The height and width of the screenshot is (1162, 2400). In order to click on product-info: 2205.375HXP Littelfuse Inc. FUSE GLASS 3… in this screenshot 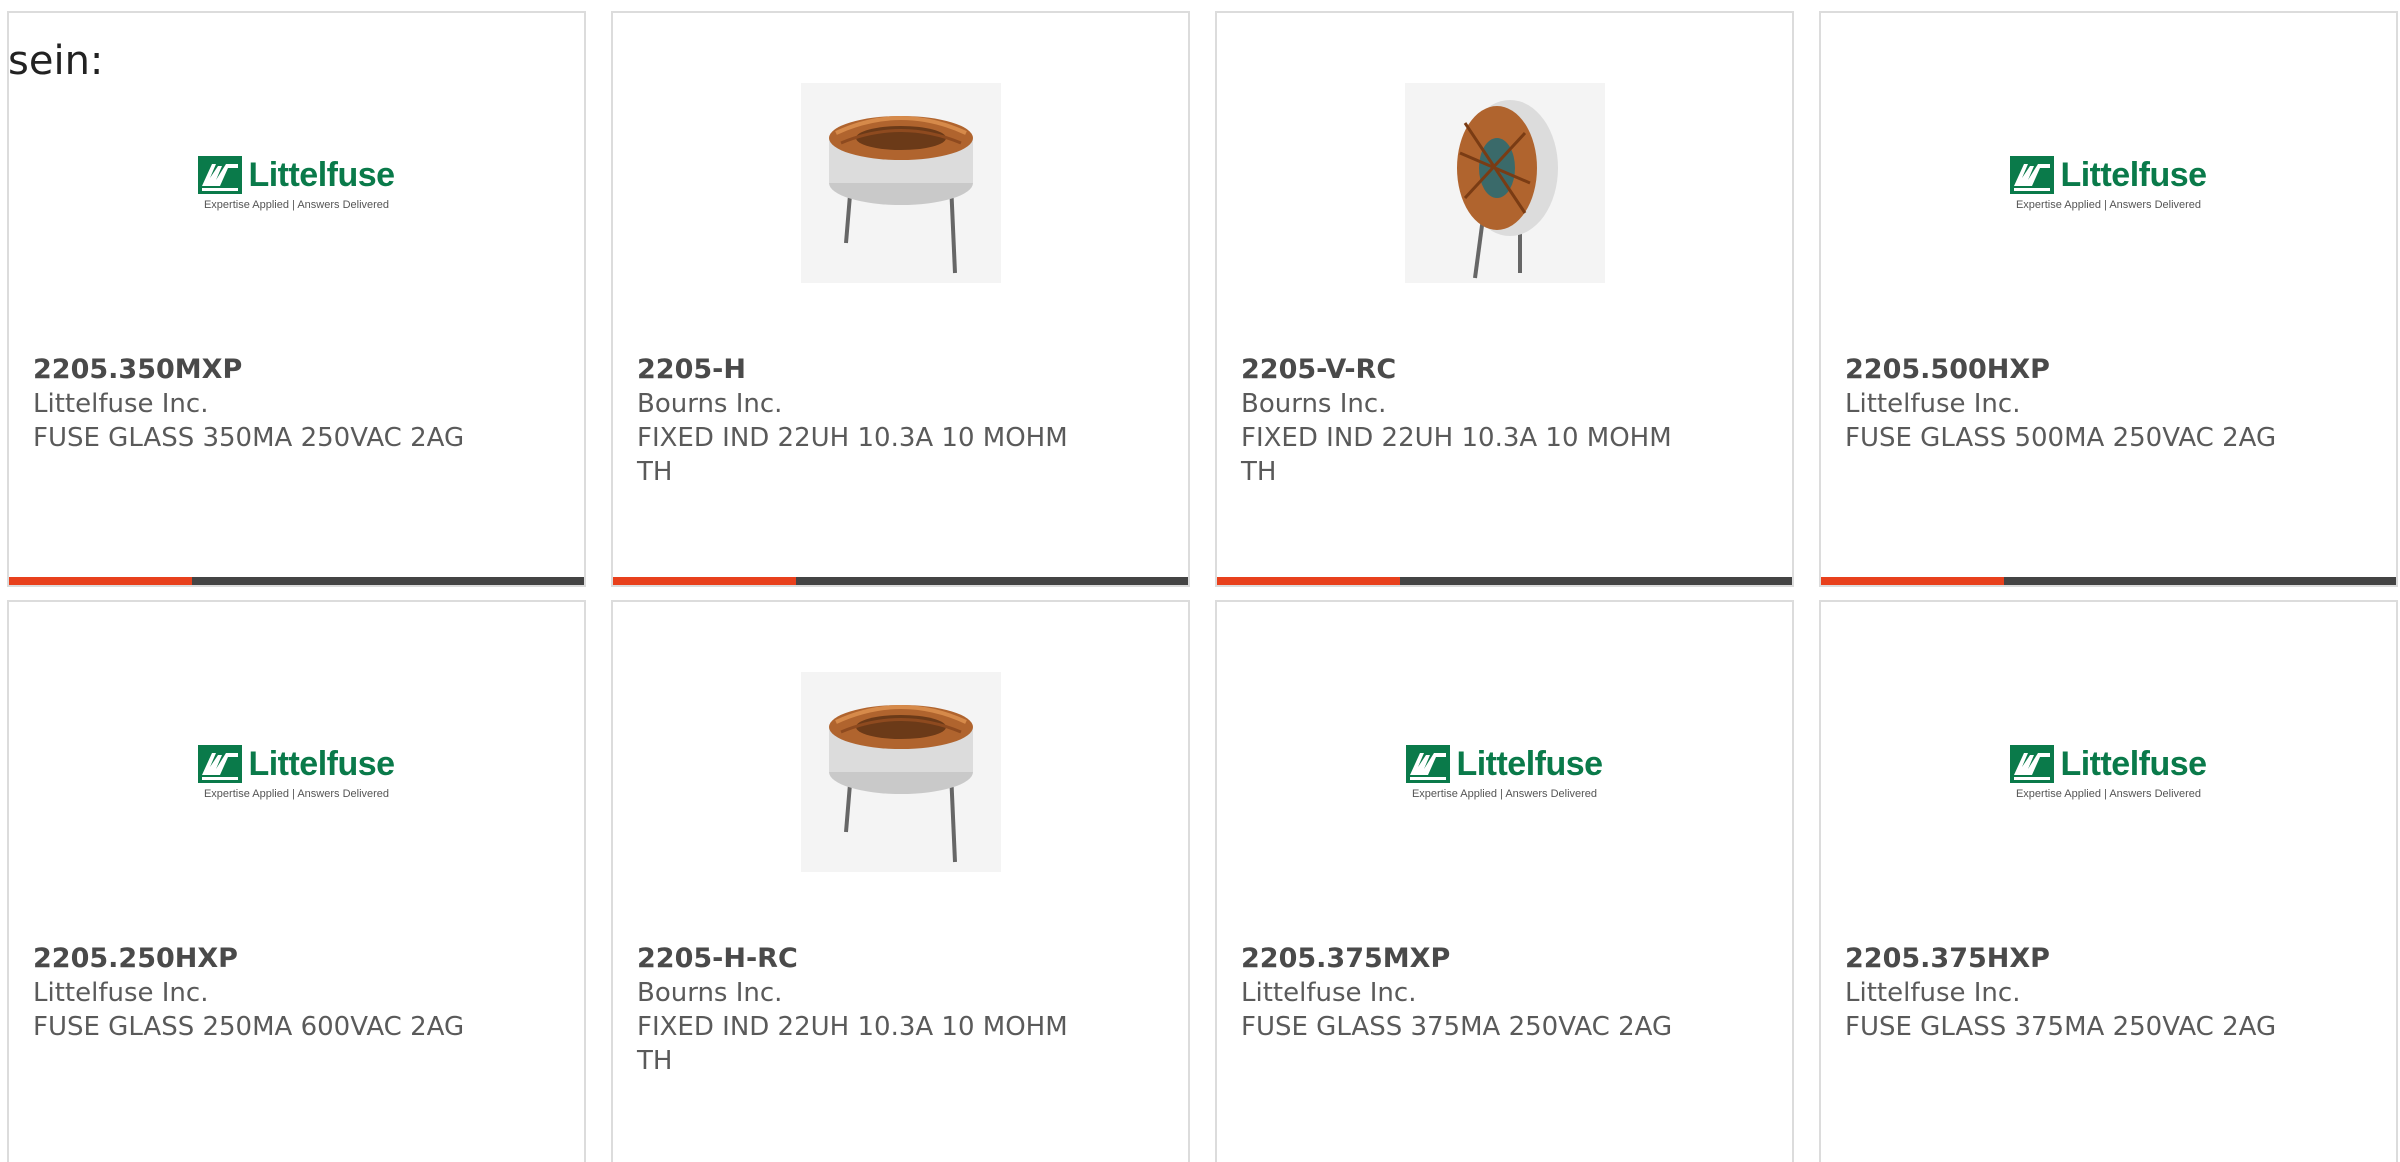, I will do `click(2065, 993)`.